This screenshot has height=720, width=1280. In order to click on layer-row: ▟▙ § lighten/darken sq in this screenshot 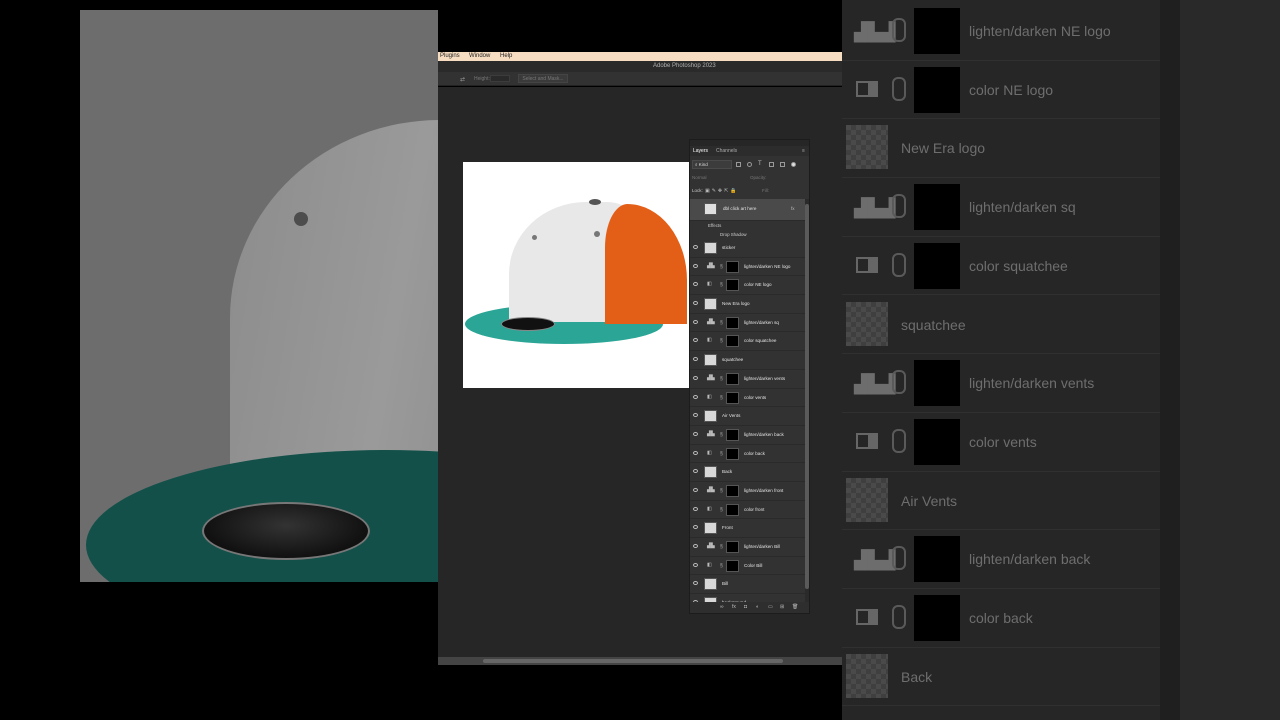, I will do `click(747, 323)`.